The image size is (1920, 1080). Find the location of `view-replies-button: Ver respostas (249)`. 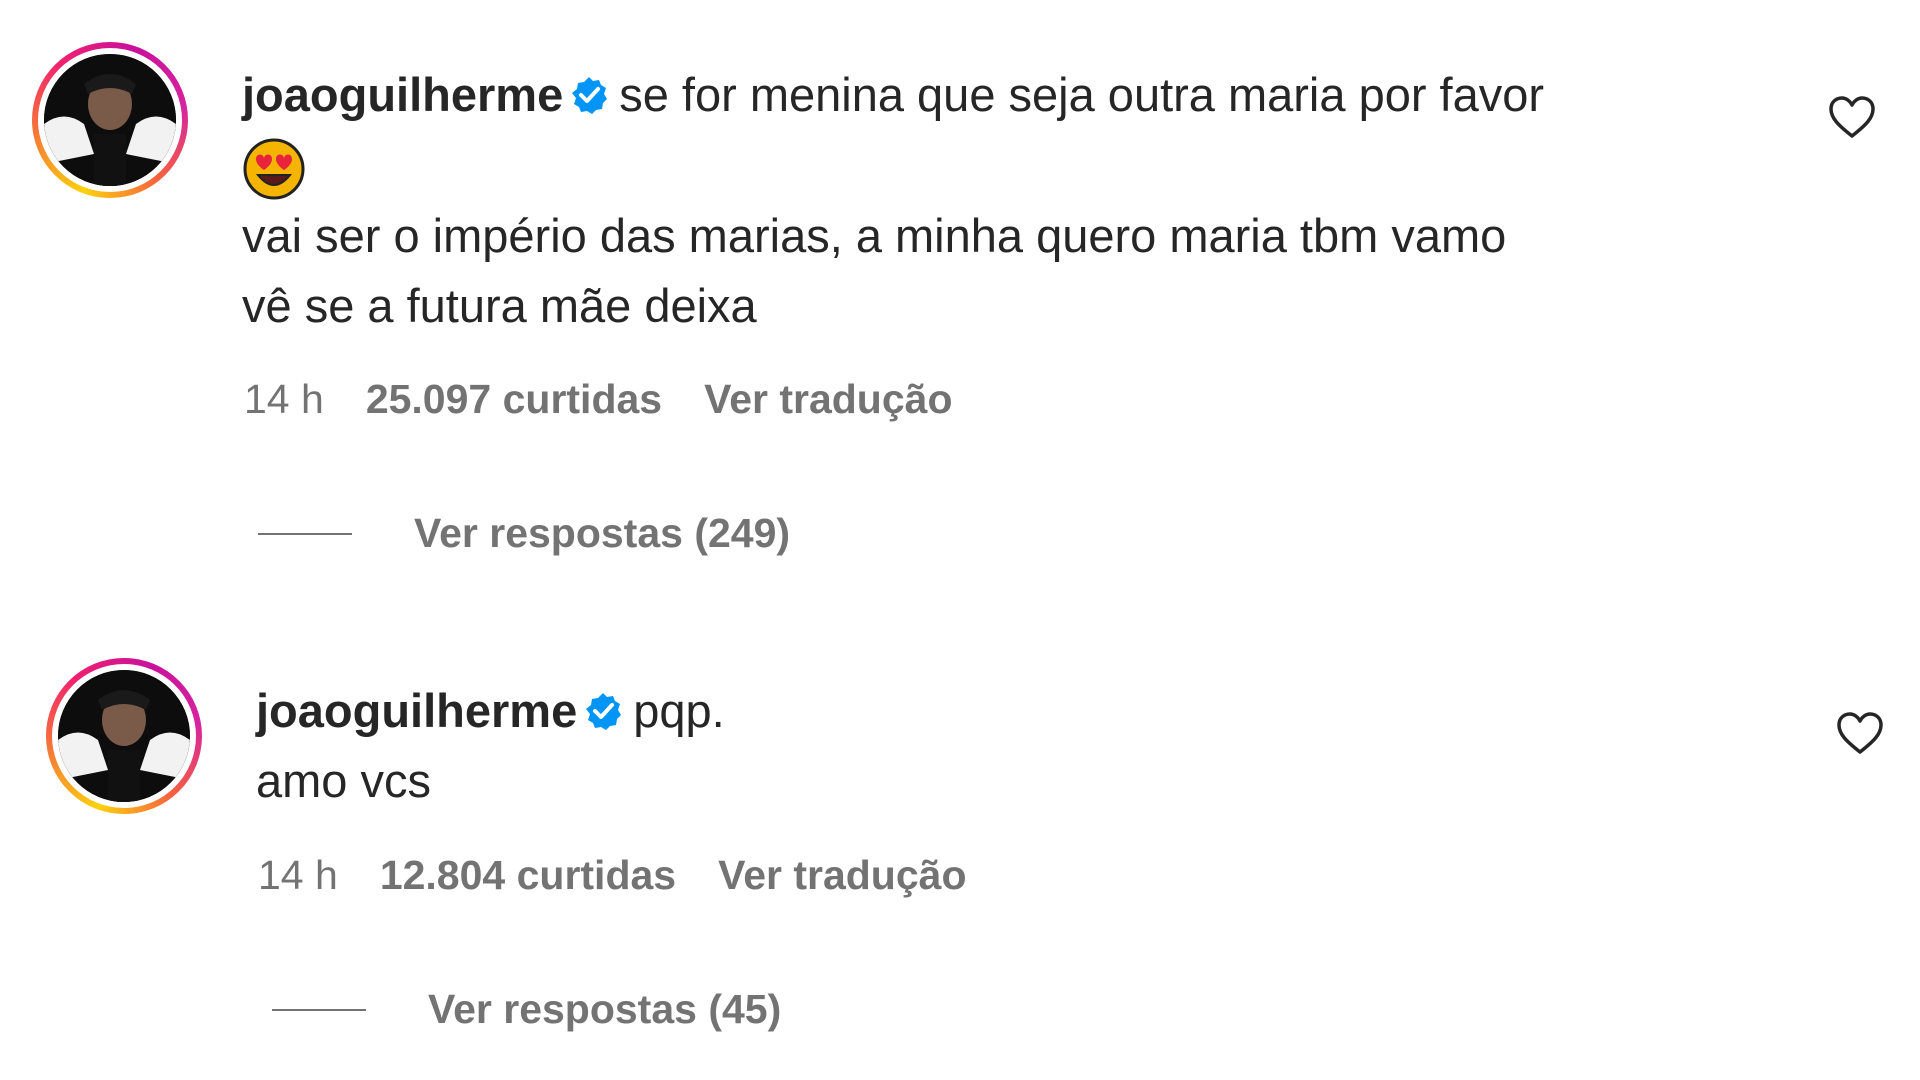

view-replies-button: Ver respostas (249) is located at coordinates (524, 533).